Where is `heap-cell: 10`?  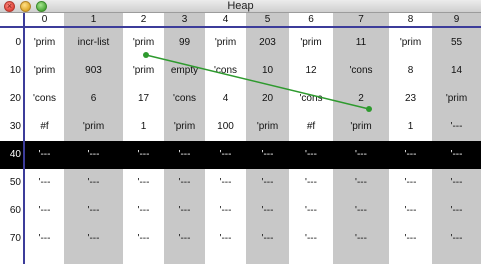
heap-cell: 10 is located at coordinates (267, 71).